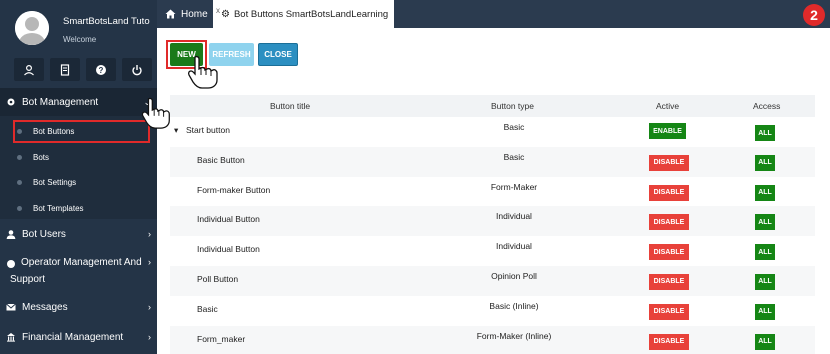 The width and height of the screenshot is (830, 354). I want to click on submenu-item-bot-templates: Bot Templates, so click(78, 208).